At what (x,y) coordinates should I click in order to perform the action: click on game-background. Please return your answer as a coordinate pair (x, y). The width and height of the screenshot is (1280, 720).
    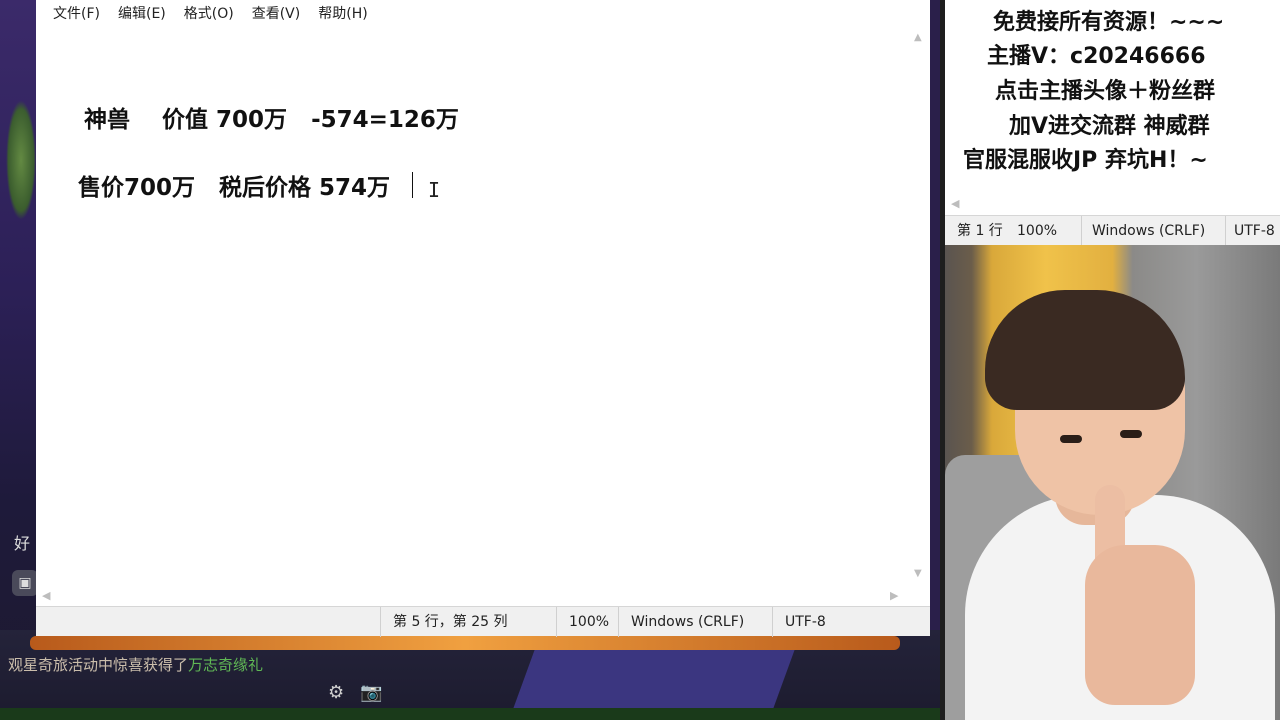
    Looking at the image, I should click on (20, 360).